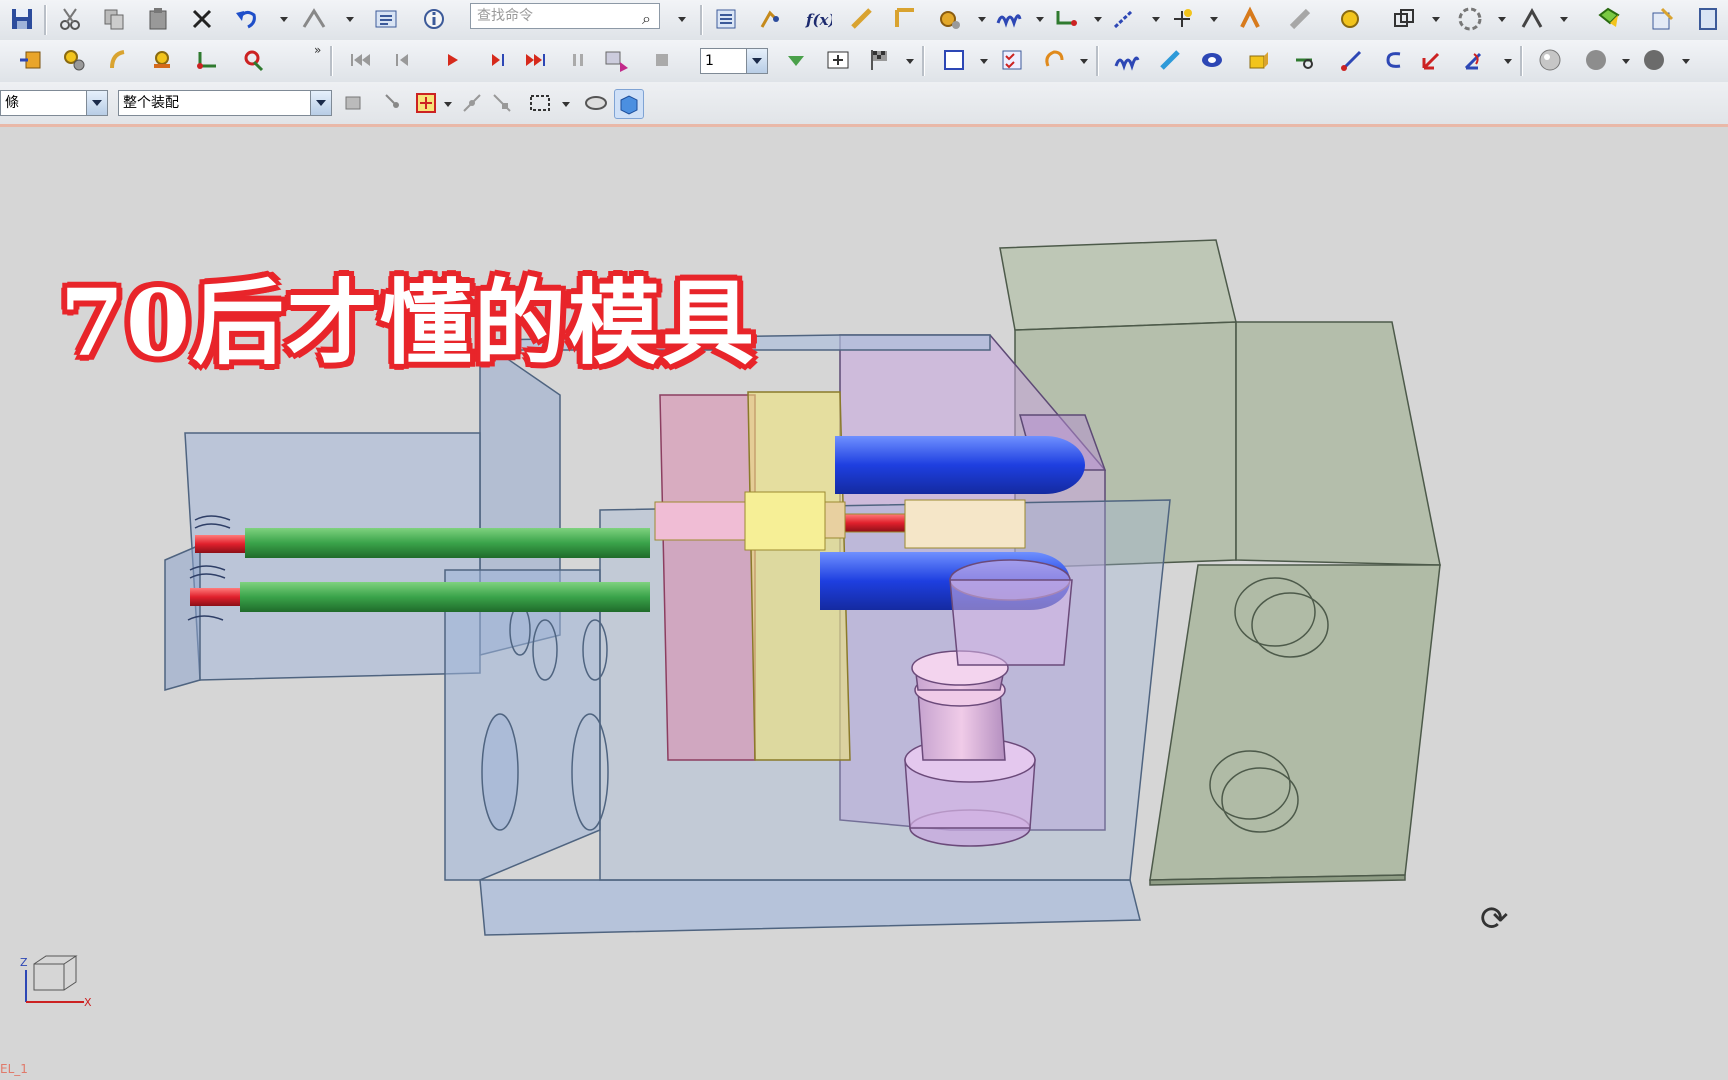  What do you see at coordinates (30, 60) in the screenshot?
I see `motion-navigator-icon` at bounding box center [30, 60].